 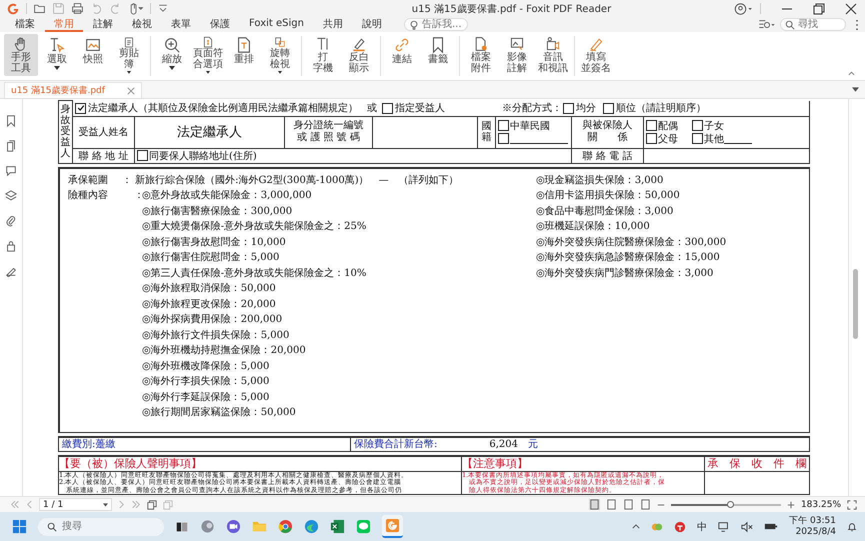 What do you see at coordinates (553, 44) in the screenshot?
I see `video-icon` at bounding box center [553, 44].